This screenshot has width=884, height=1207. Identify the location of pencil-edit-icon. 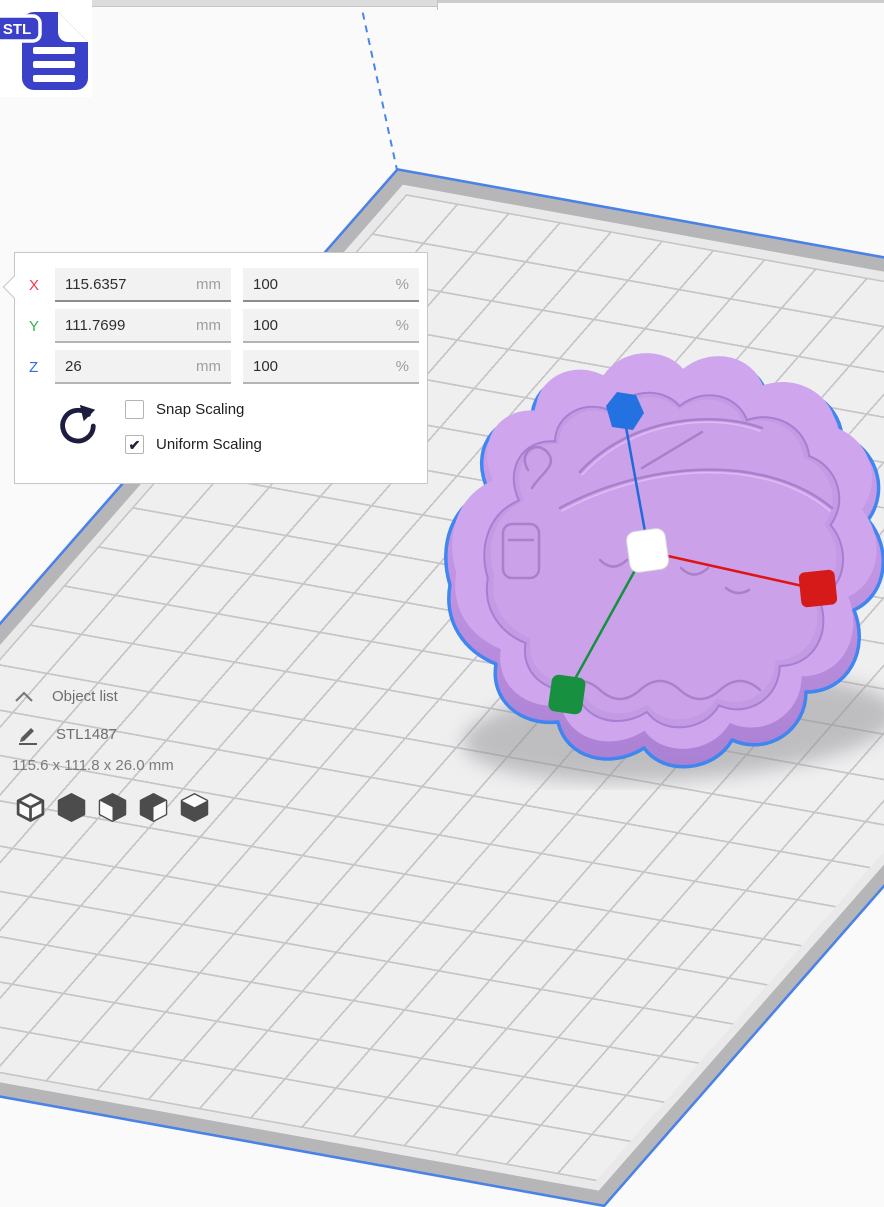
(28, 734).